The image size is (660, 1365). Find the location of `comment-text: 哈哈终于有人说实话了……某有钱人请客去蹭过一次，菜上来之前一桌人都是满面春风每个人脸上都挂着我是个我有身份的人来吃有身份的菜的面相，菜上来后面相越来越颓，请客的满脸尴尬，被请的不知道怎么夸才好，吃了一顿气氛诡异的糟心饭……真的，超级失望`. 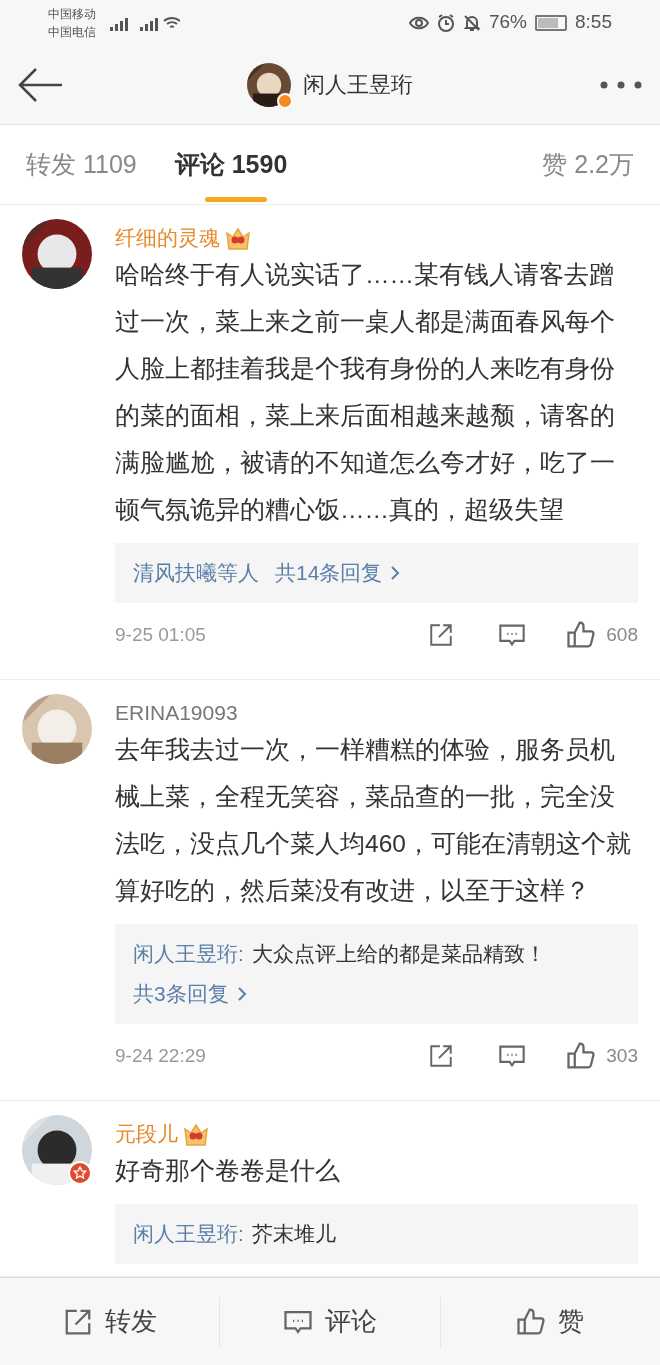

comment-text: 哈哈终于有人说实话了……某有钱人请客去蹭过一次，菜上来之前一桌人都是满面春风每个人脸上都挂着我是个我有身份的人来吃有身份的菜的面相，菜上来后面相越来越颓，请客的满脸尴尬，被请的不知道怎么夸才好，吃了一顿气氛诡异的糟心饭……真的，超级失望 is located at coordinates (365, 392).